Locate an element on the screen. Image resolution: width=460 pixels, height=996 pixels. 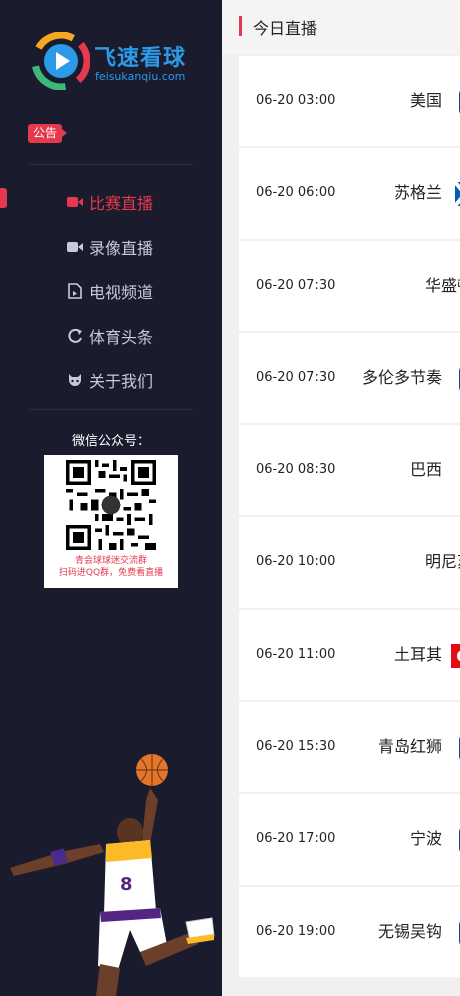
brand-name: 飞速看球 is located at coordinates (140, 58).